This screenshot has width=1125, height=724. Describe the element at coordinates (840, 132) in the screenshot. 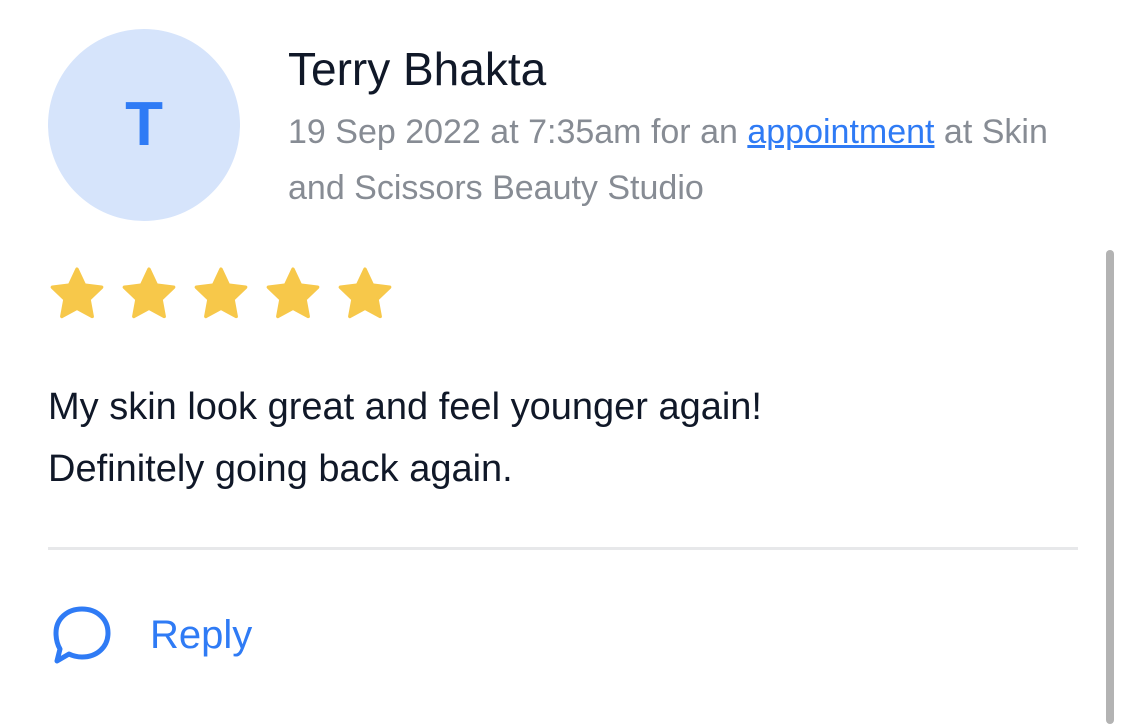

I see `appointment-link: appointment` at that location.